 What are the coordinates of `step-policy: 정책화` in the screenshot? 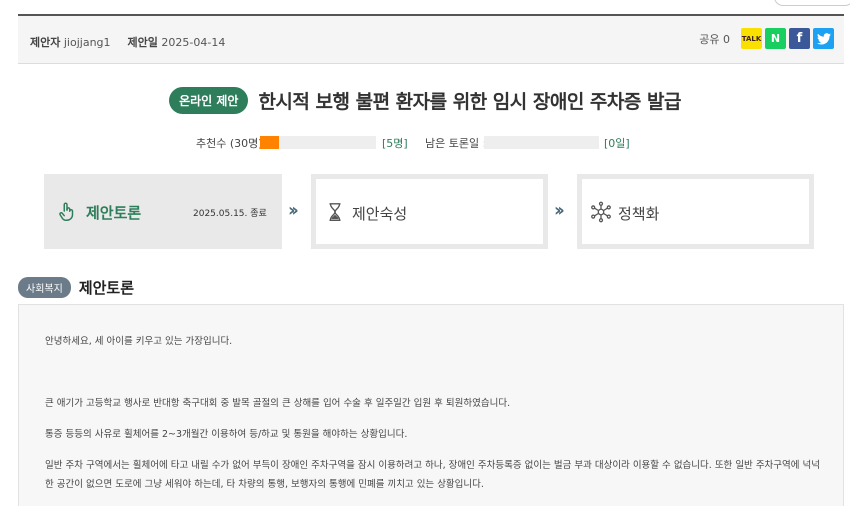 It's located at (695, 211).